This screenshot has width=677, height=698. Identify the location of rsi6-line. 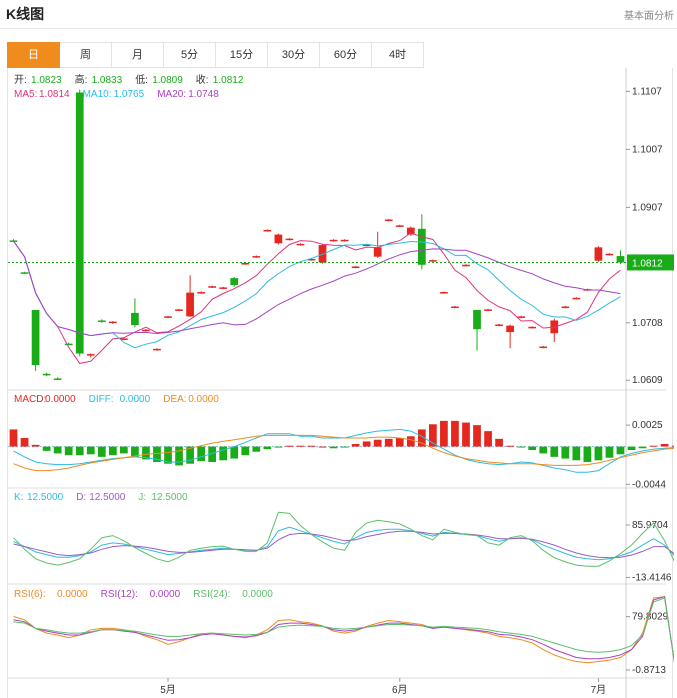
(343, 630).